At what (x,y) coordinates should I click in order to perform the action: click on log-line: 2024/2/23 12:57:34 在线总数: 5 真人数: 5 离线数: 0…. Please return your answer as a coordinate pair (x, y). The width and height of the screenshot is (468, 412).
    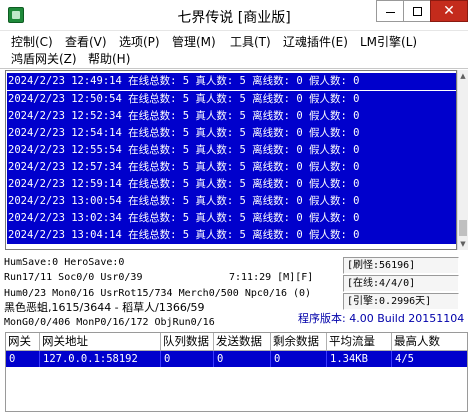
    Looking at the image, I should click on (231, 167).